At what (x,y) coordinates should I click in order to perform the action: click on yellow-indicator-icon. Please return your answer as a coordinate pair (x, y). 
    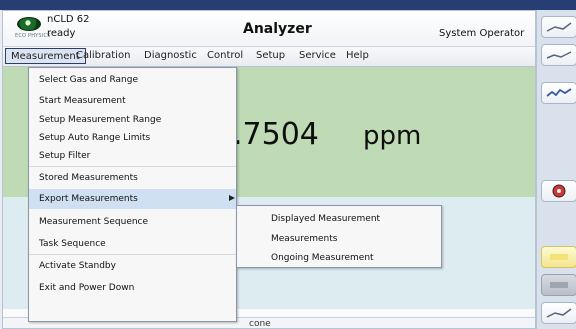
    Looking at the image, I should click on (559, 257).